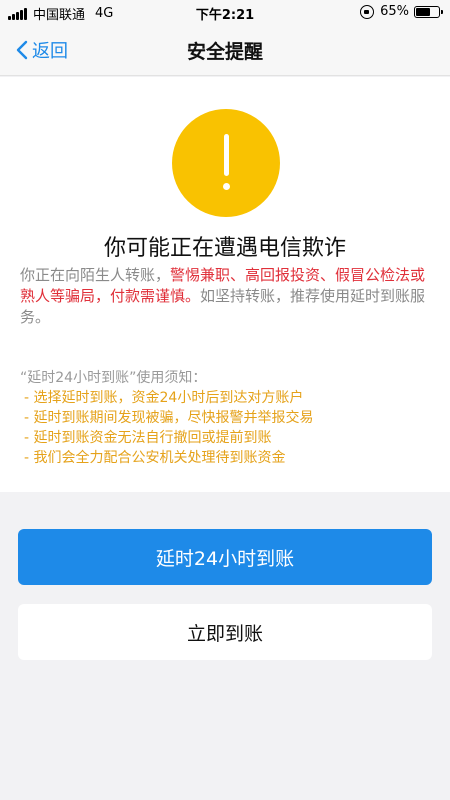 The image size is (450, 800). I want to click on nav-bar: 返回 安全提醒, so click(225, 50).